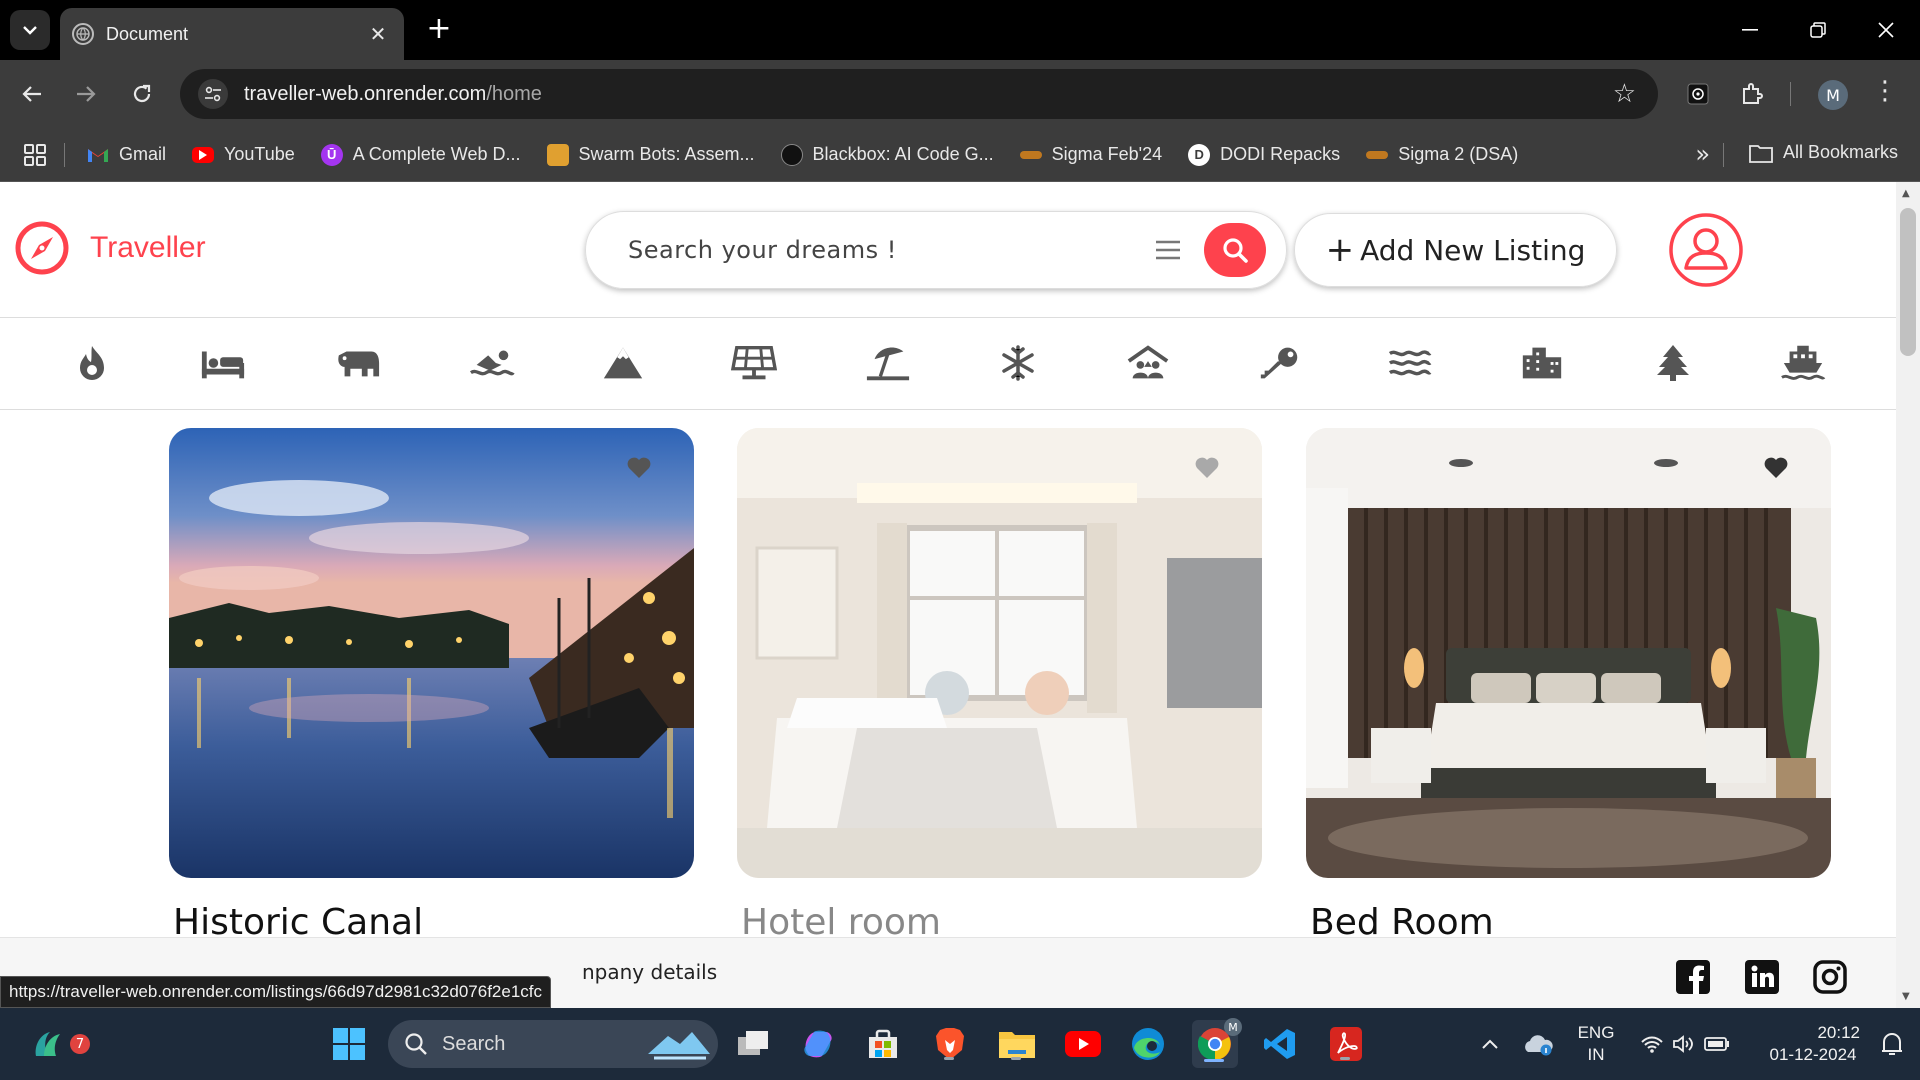 The height and width of the screenshot is (1080, 1920). Describe the element at coordinates (1596, 1044) in the screenshot. I see `language-indicator: ENG IN` at that location.